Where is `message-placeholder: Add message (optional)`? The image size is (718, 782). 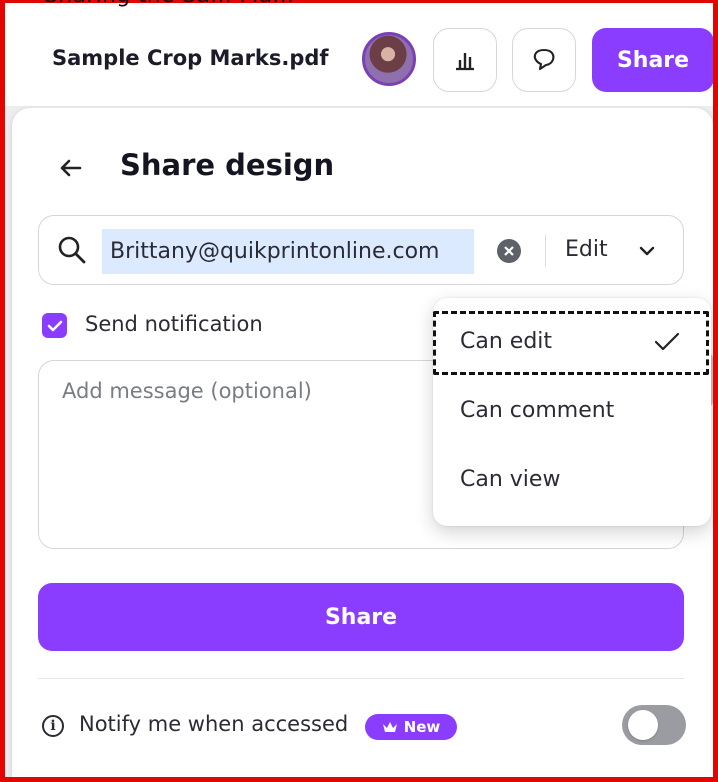
message-placeholder: Add message (optional) is located at coordinates (187, 391).